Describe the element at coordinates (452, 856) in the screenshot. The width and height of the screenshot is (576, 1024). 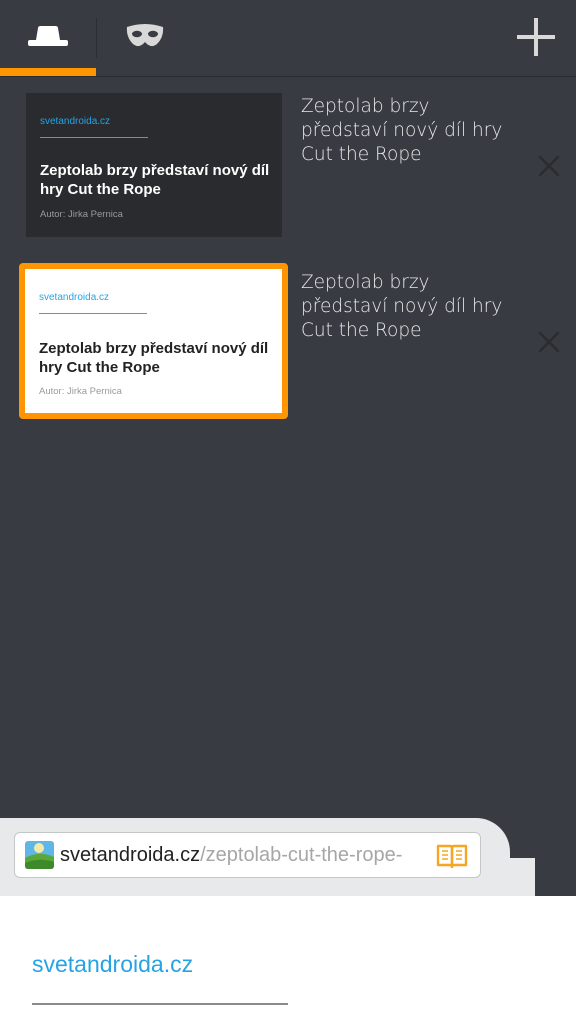
I see `reader-mode-icon` at that location.